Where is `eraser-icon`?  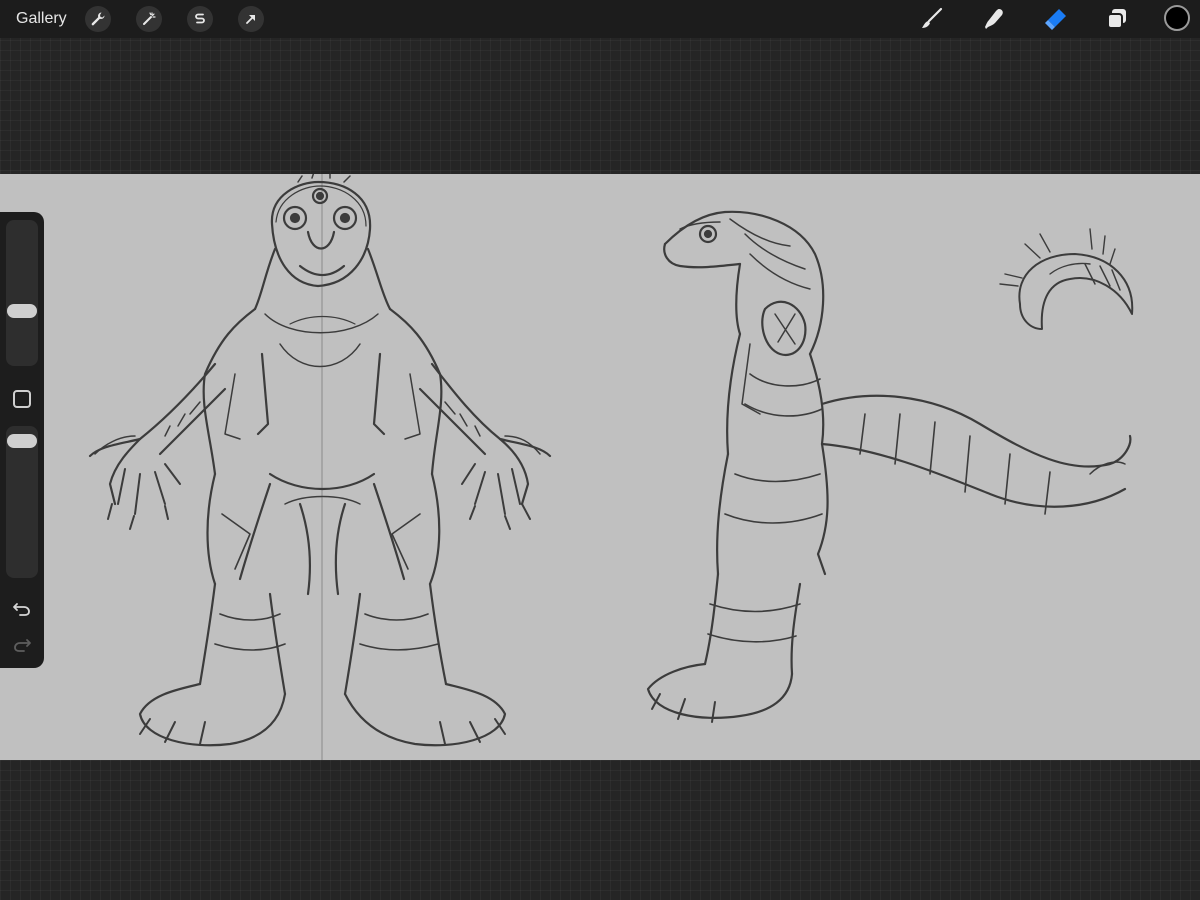 eraser-icon is located at coordinates (1055, 19).